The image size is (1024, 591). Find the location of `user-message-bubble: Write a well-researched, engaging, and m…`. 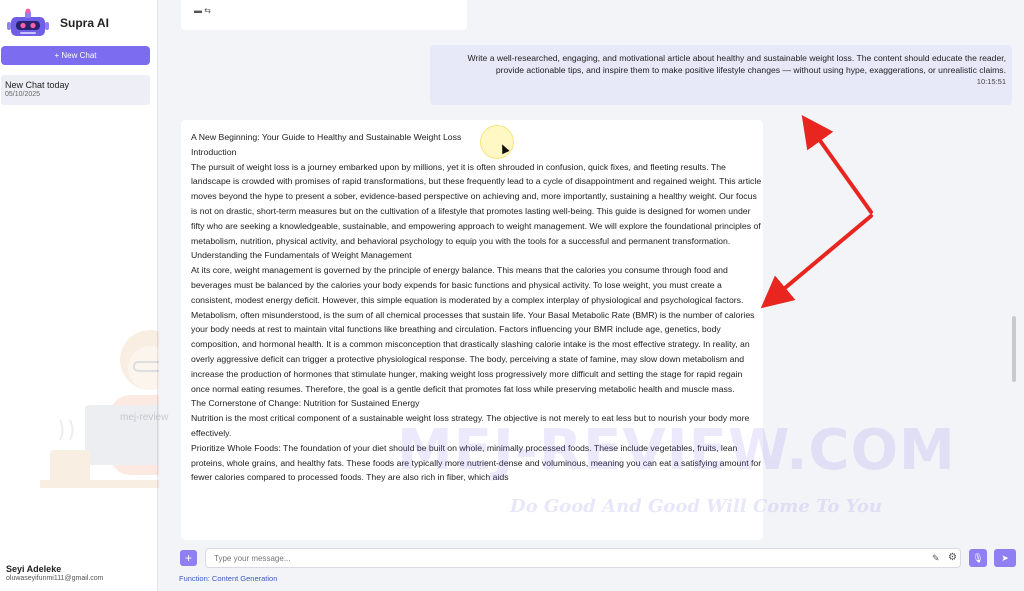

user-message-bubble: Write a well-researched, engaging, and m… is located at coordinates (721, 75).